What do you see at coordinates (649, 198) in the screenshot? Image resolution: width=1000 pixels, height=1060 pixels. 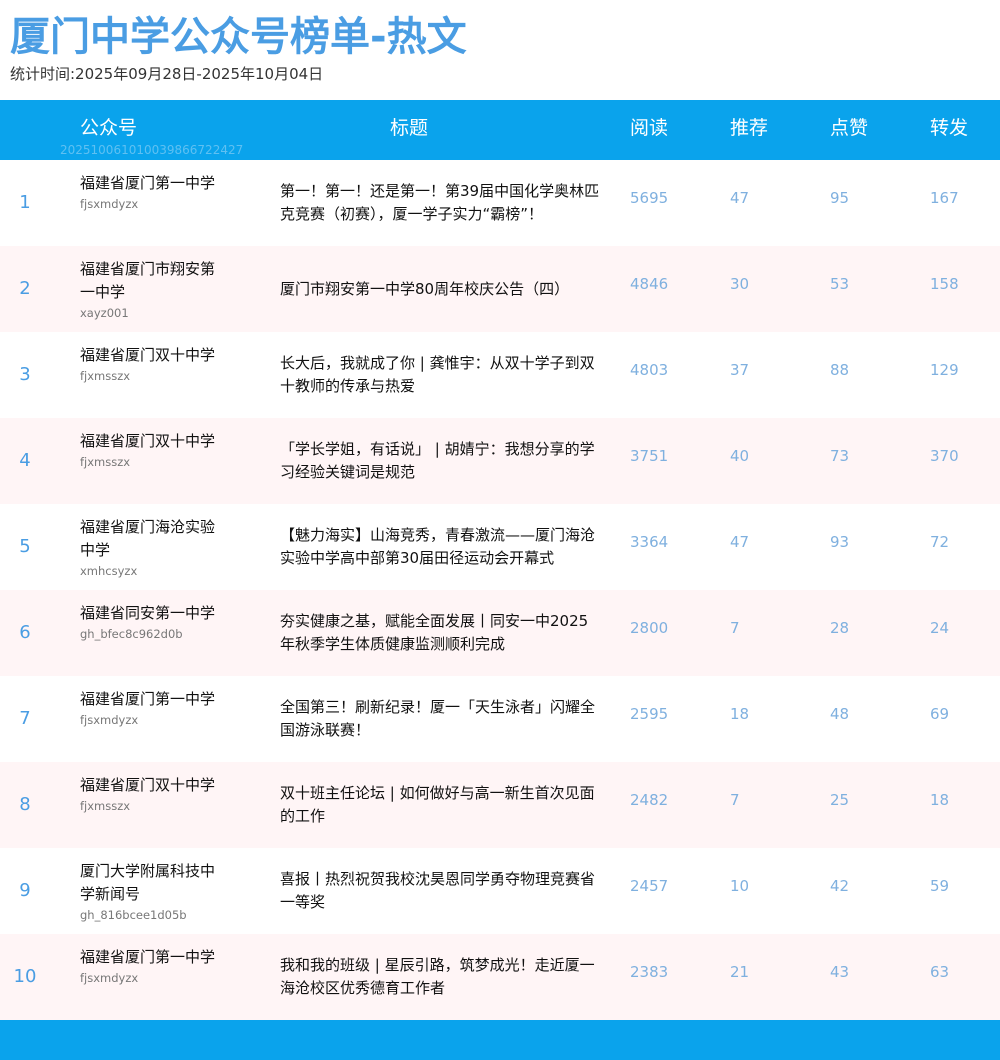 I see `read-count: 5695` at bounding box center [649, 198].